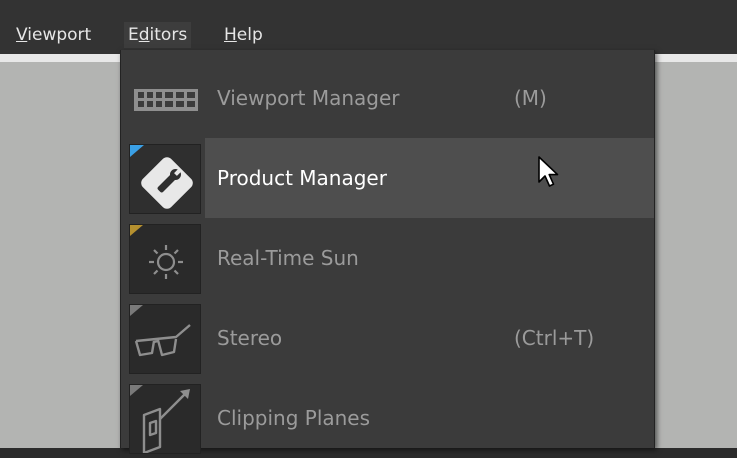  I want to click on stereo-glasses-icon, so click(165, 339).